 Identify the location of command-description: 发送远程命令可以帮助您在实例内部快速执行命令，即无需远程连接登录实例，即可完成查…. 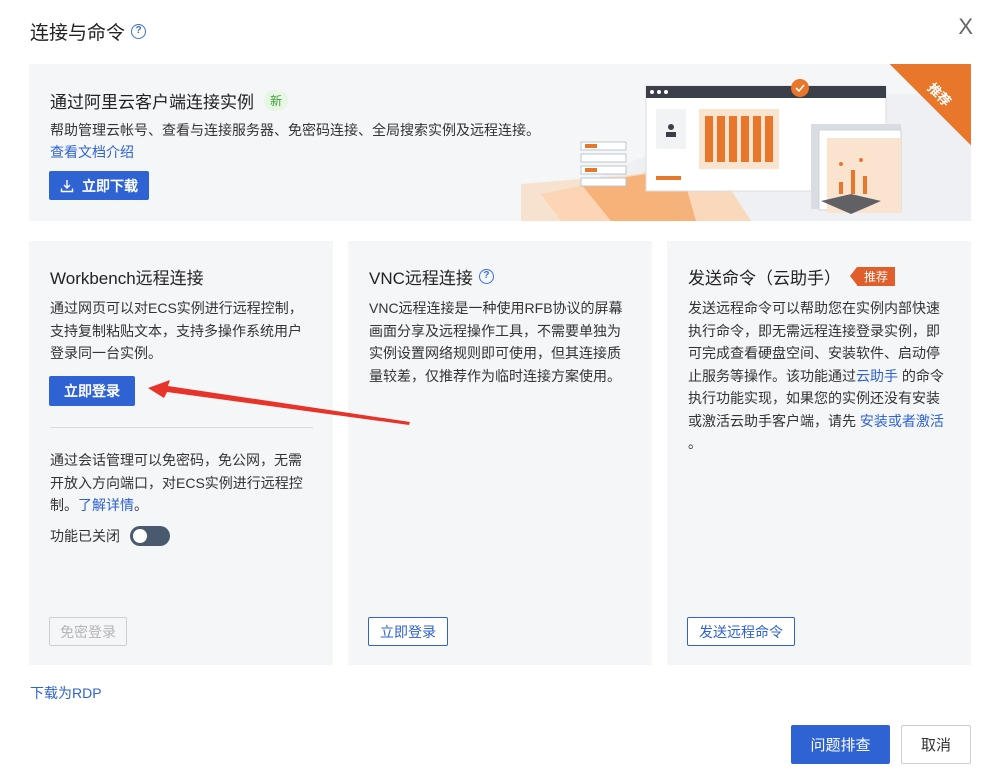
(819, 376).